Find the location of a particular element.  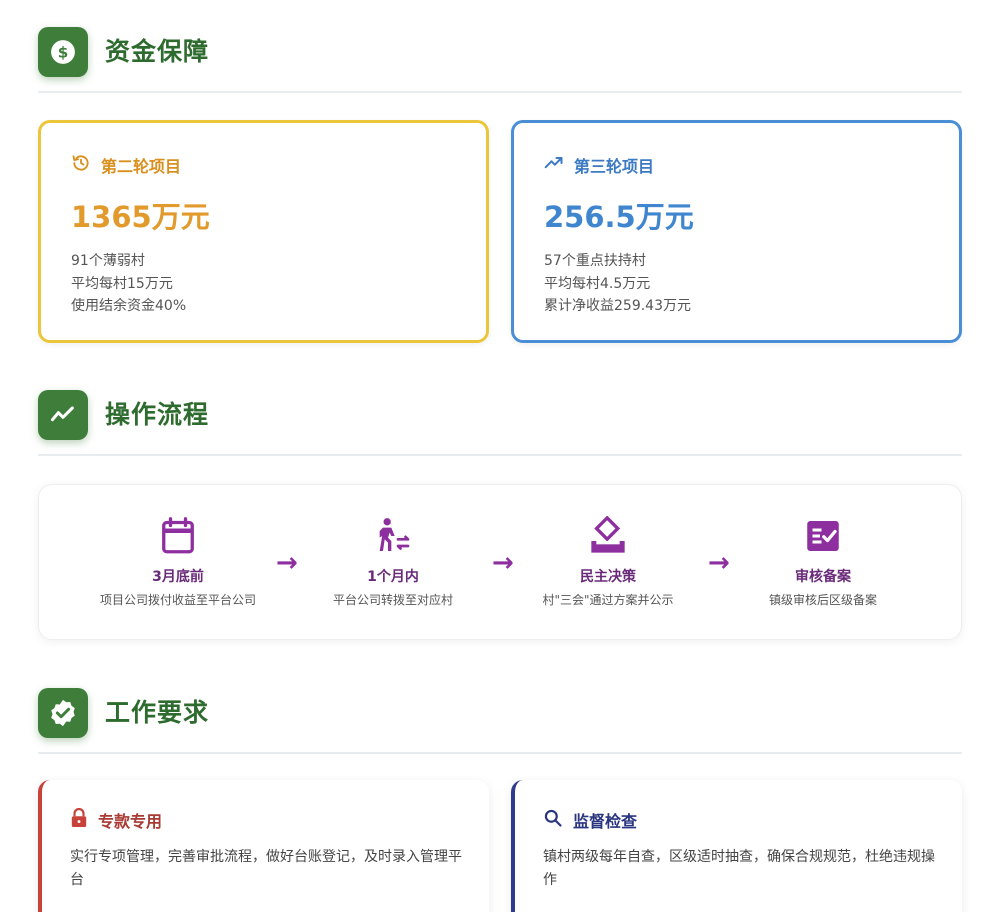

vote-icon is located at coordinates (608, 536).